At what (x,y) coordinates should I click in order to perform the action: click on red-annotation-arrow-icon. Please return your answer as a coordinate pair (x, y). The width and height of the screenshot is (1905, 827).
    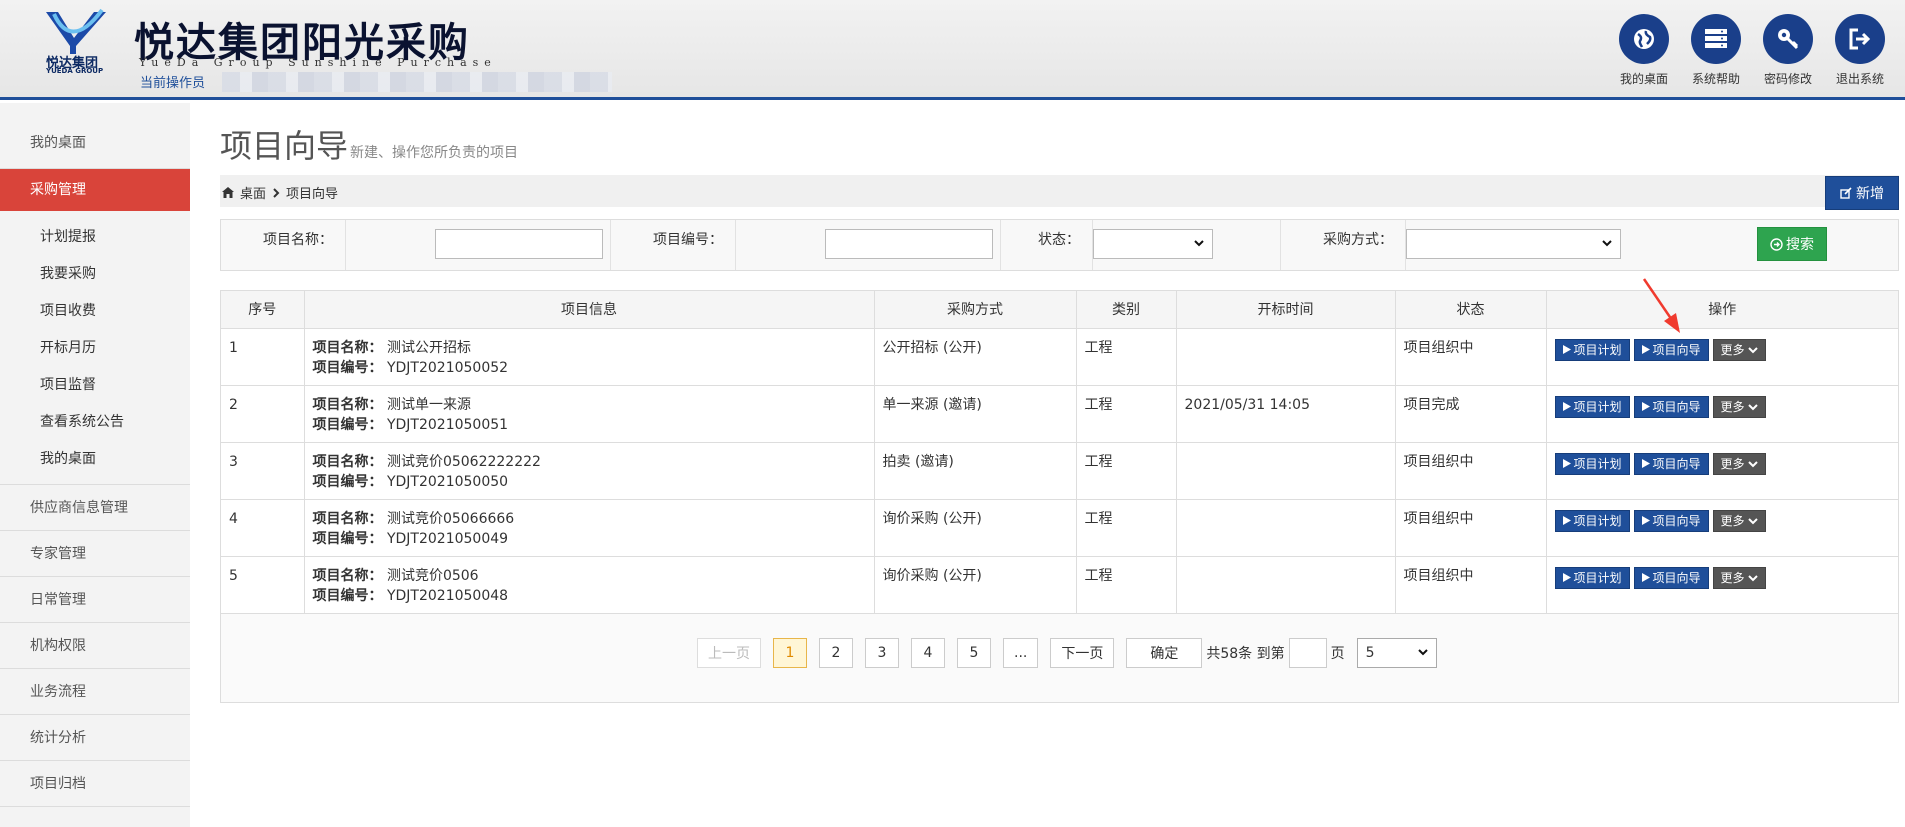
    Looking at the image, I should click on (1661, 305).